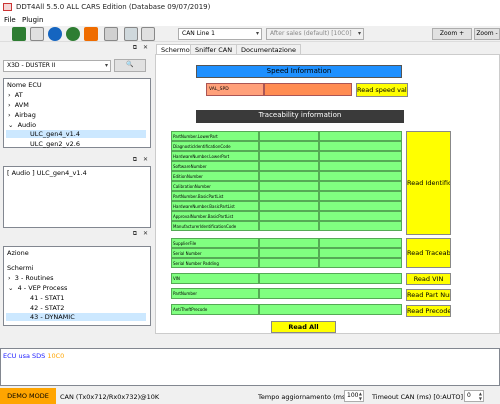 The image size is (500, 404). I want to click on tree-item: ⌄ Audio, so click(22, 125).